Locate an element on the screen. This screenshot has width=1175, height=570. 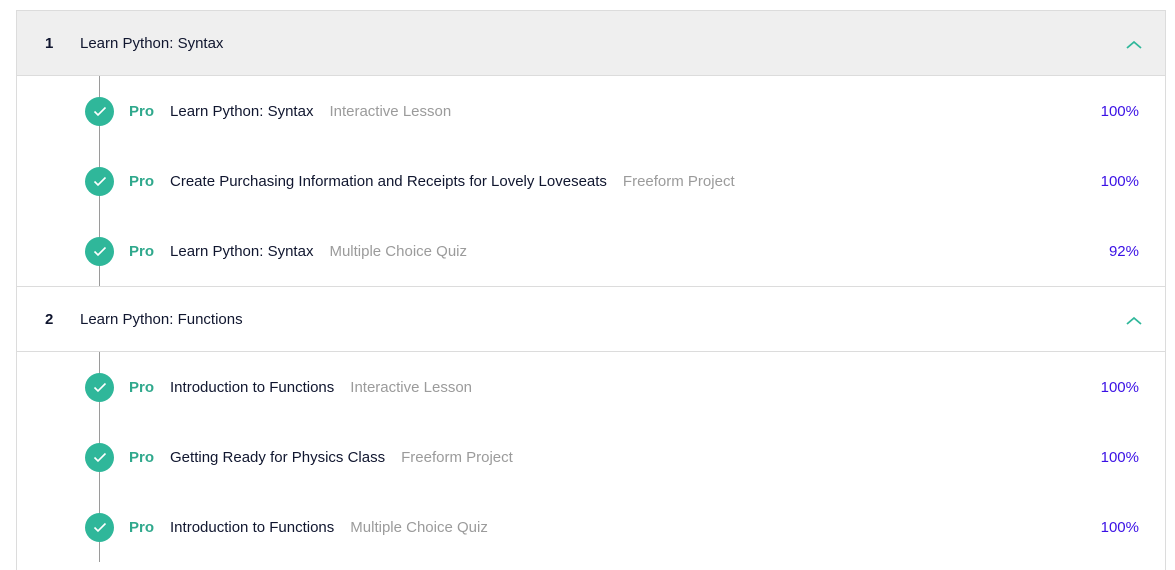
module-header-2: 2 Learn Python: Functions is located at coordinates (591, 319).